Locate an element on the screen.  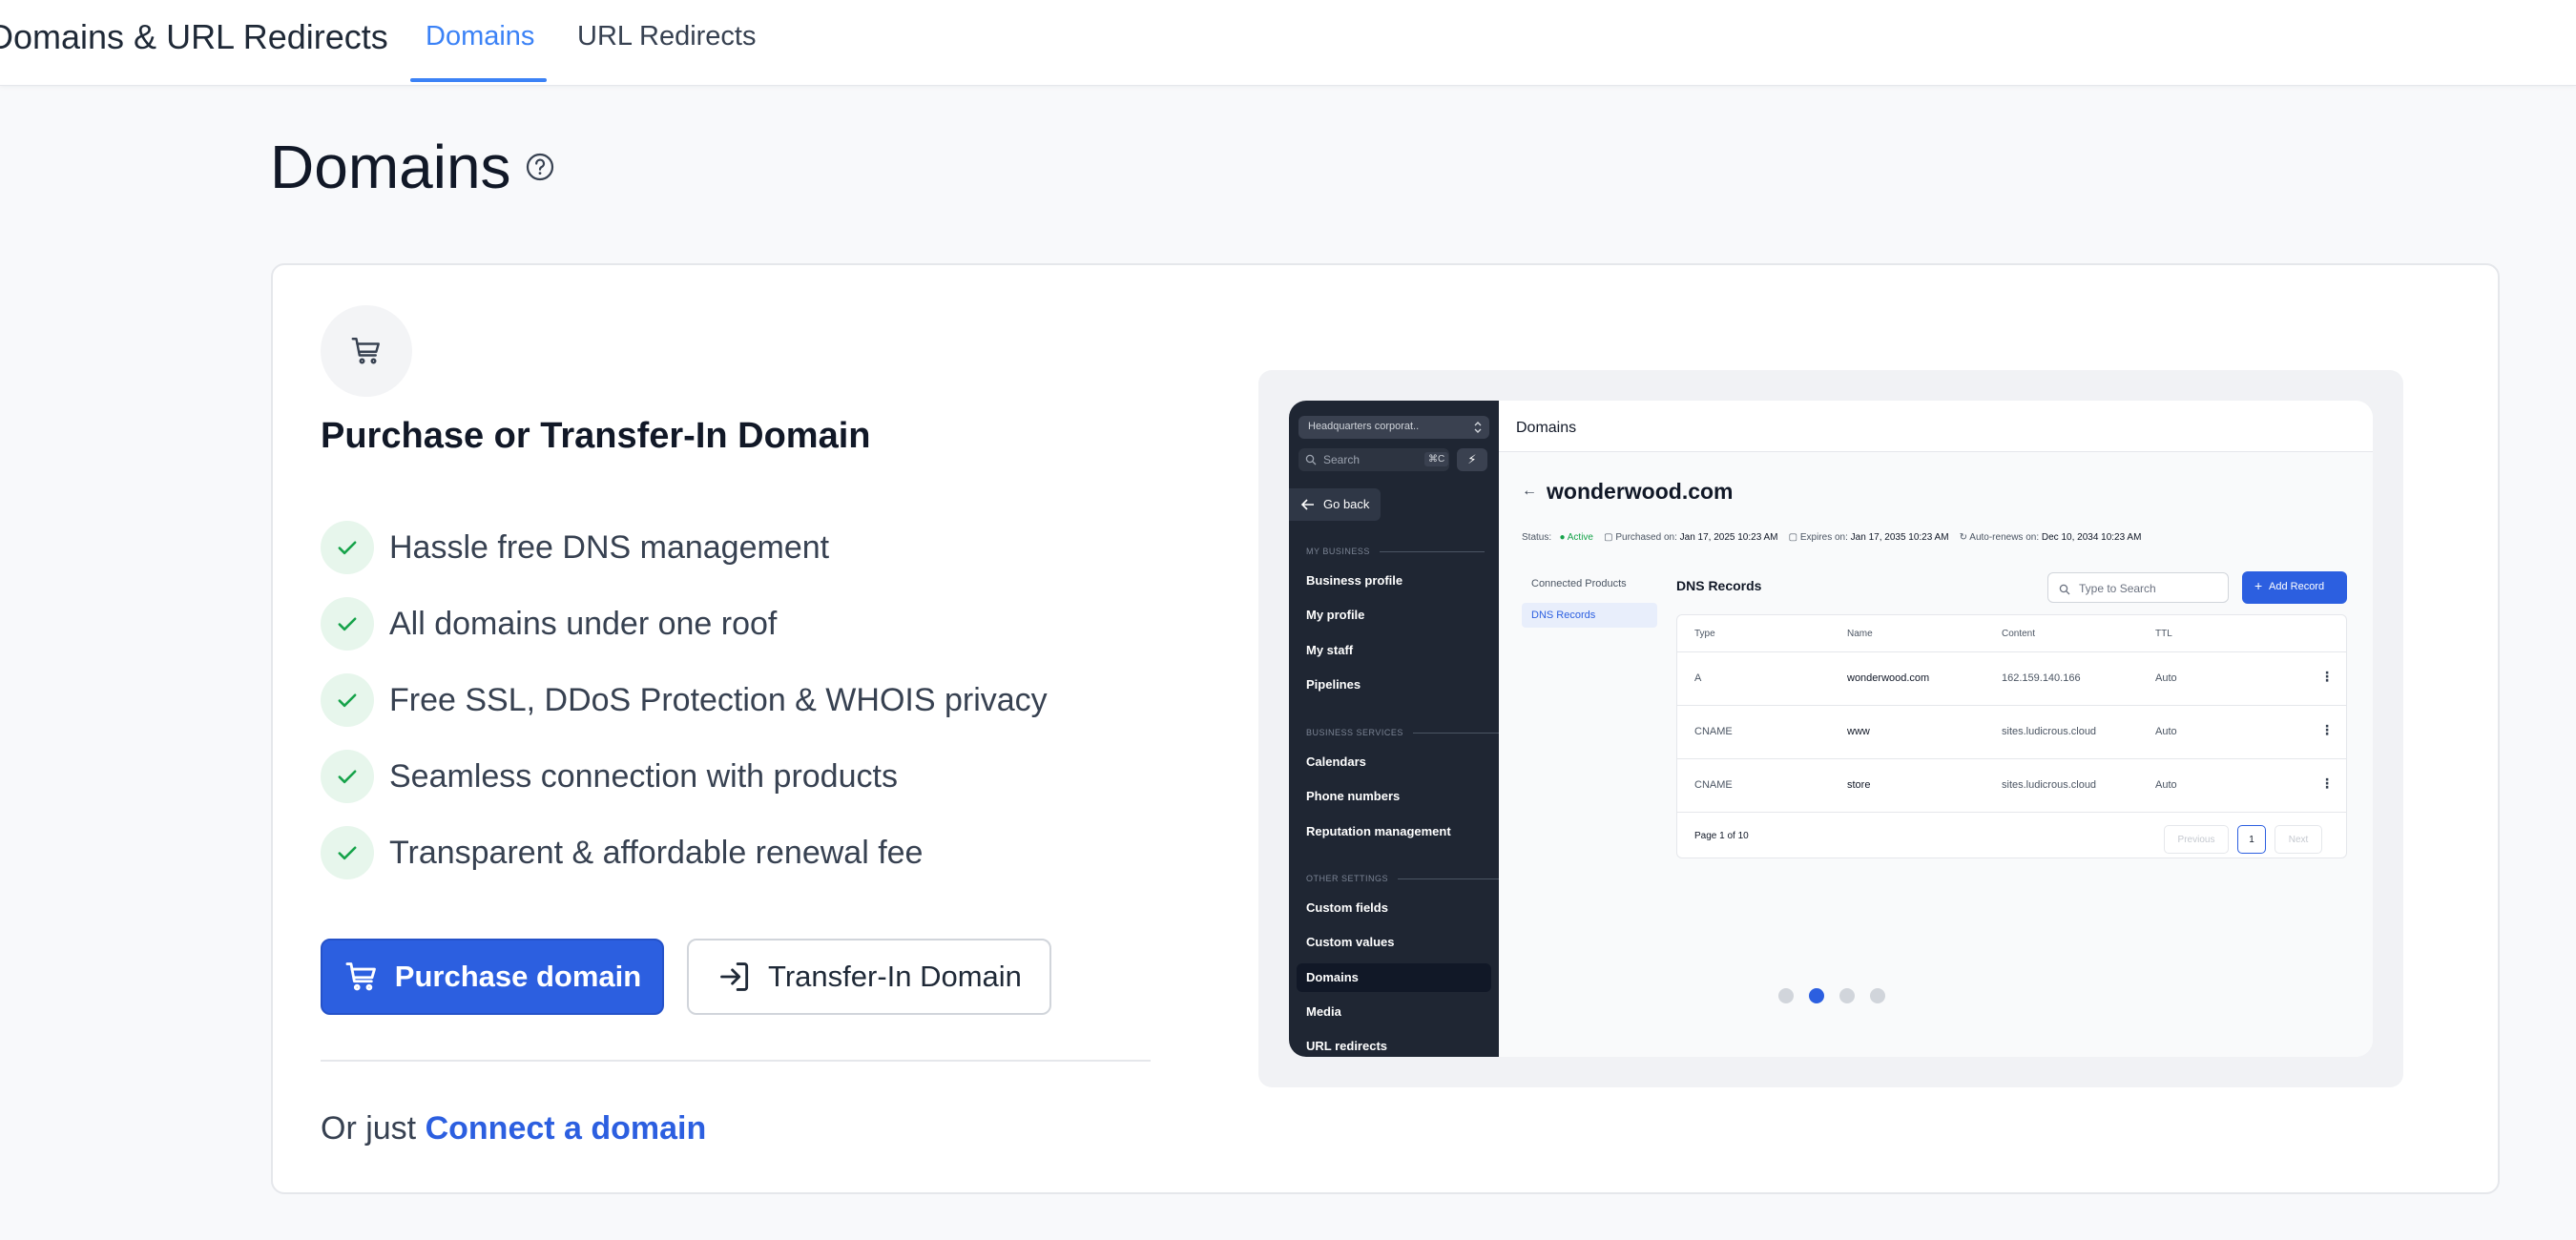
page-title: Domains is located at coordinates (390, 167).